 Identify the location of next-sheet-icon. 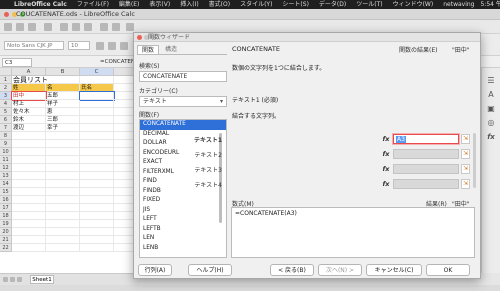
(19, 279).